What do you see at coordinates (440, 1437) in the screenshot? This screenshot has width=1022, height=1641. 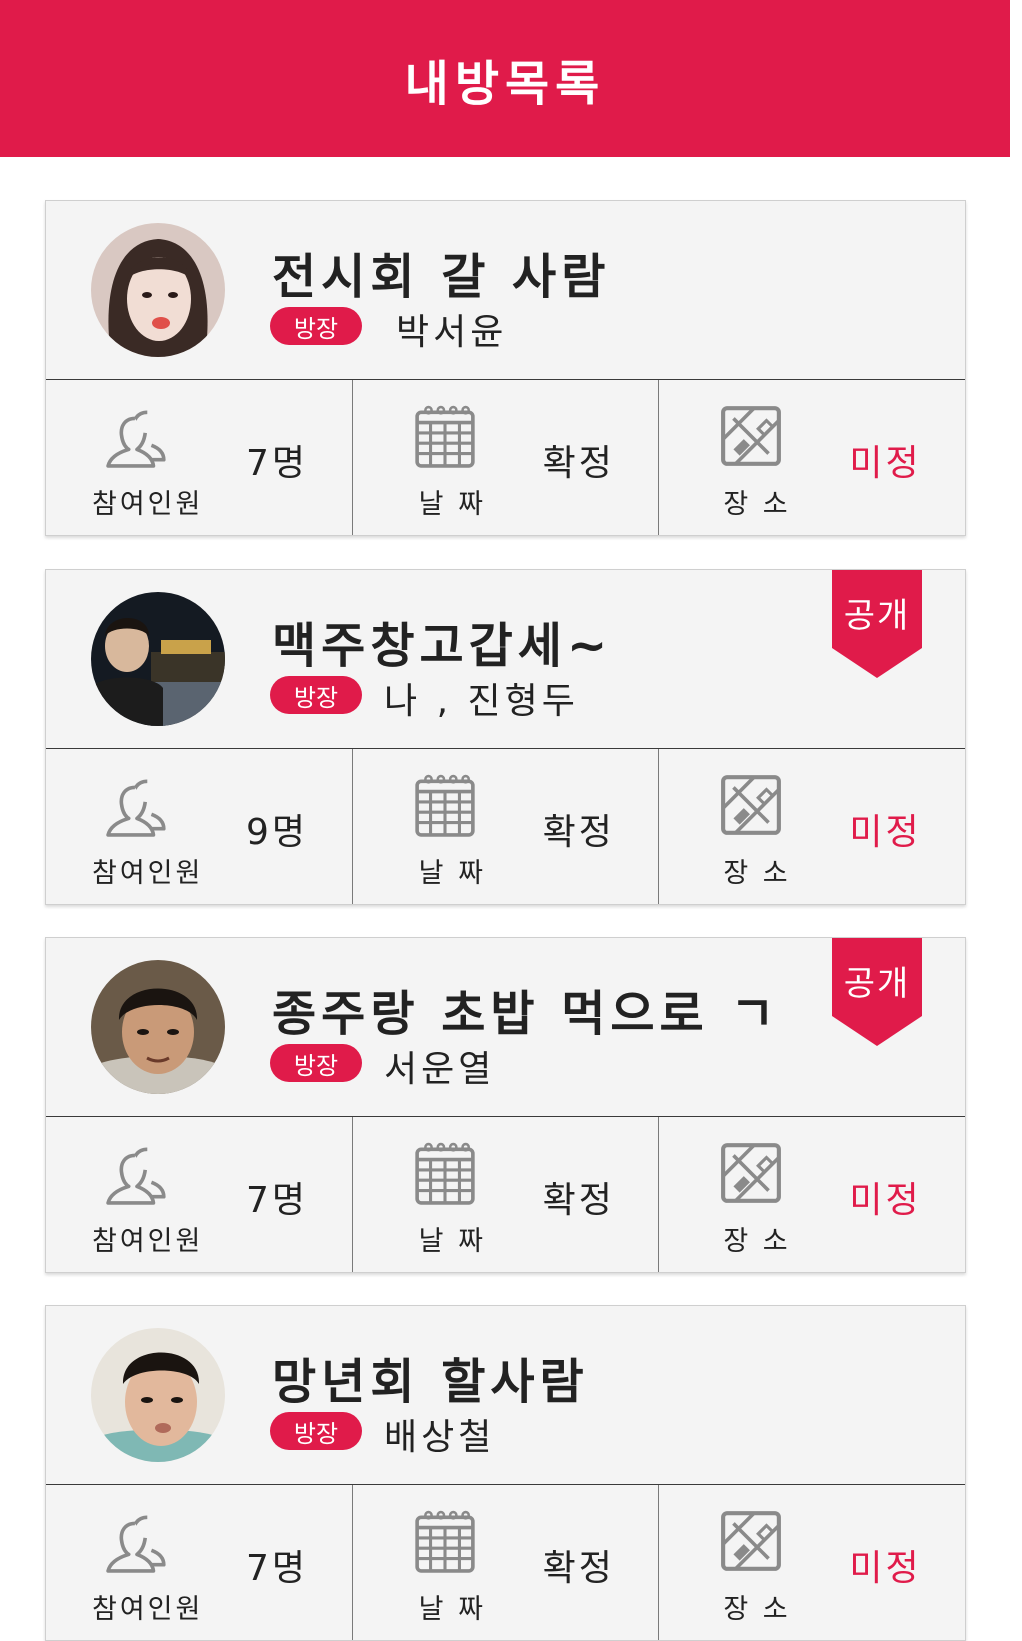 I see `host-name: 배상철` at bounding box center [440, 1437].